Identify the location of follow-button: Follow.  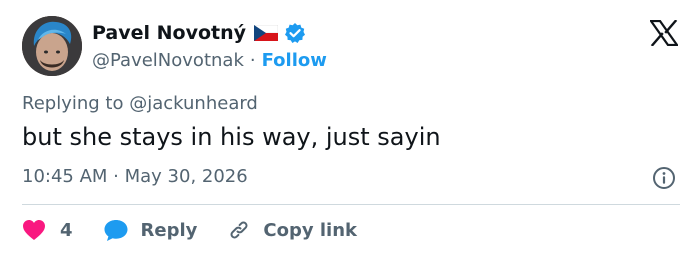
(294, 60).